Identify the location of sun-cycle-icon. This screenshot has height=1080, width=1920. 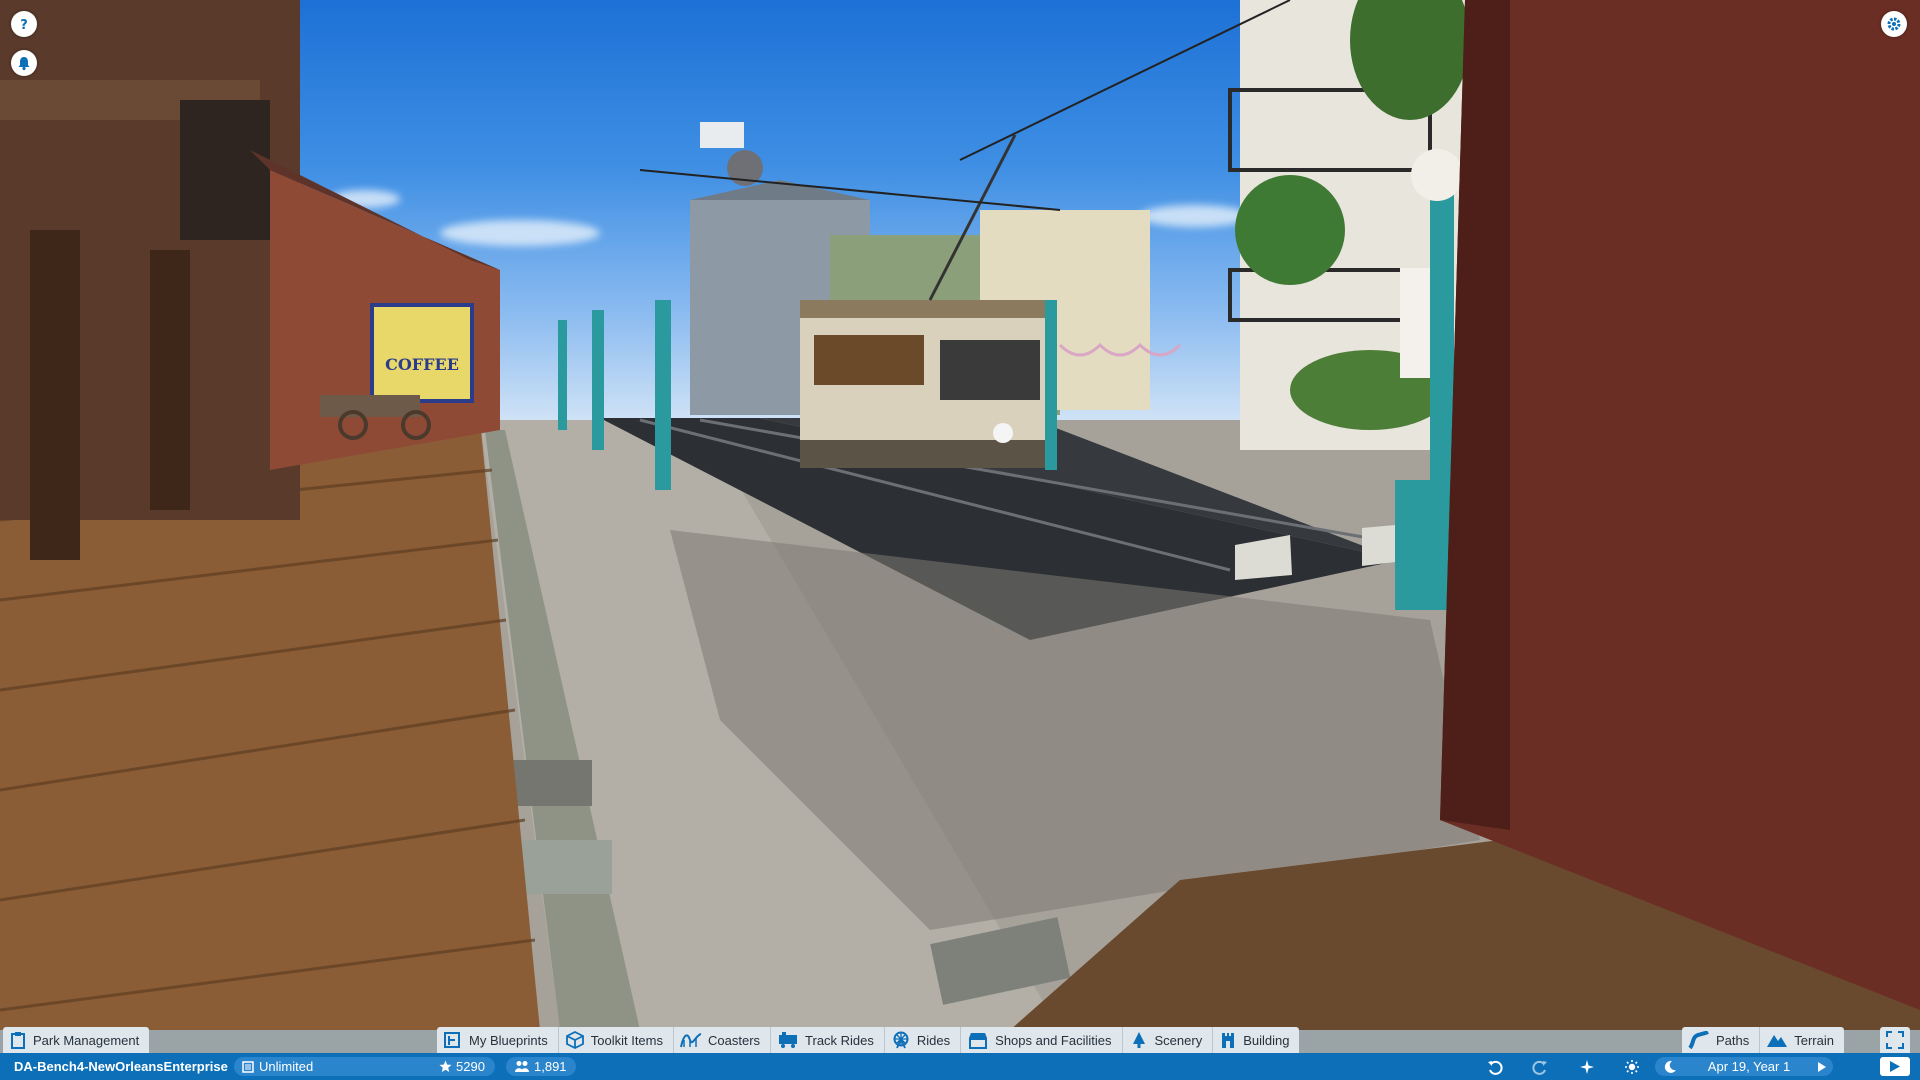
(1632, 1066).